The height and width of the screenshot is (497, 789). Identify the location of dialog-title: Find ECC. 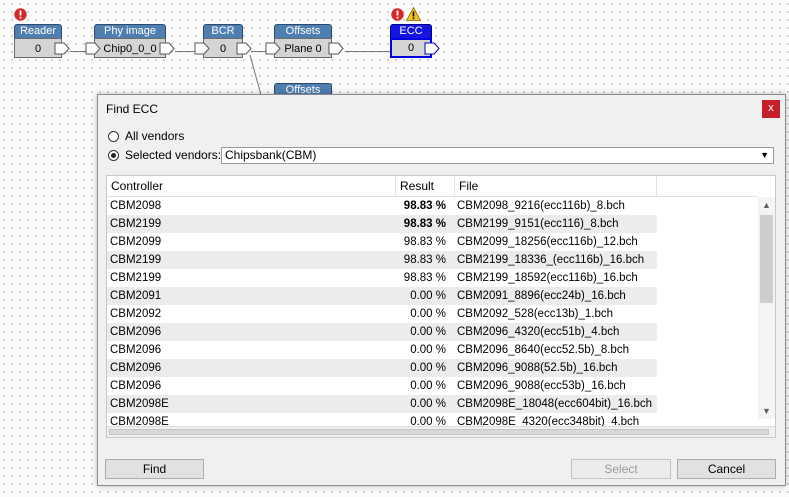
(132, 109).